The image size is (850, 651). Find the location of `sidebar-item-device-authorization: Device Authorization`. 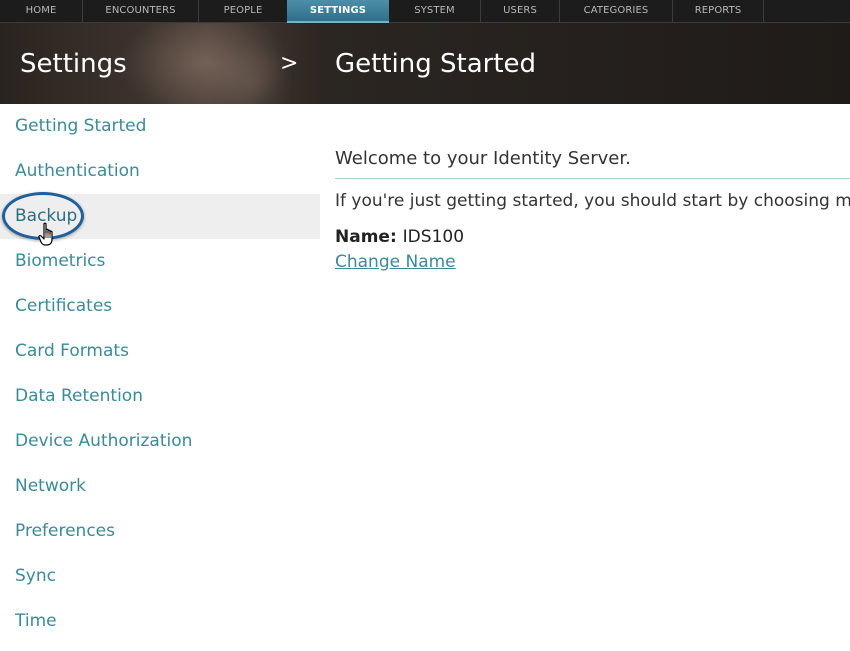

sidebar-item-device-authorization: Device Authorization is located at coordinates (160, 441).